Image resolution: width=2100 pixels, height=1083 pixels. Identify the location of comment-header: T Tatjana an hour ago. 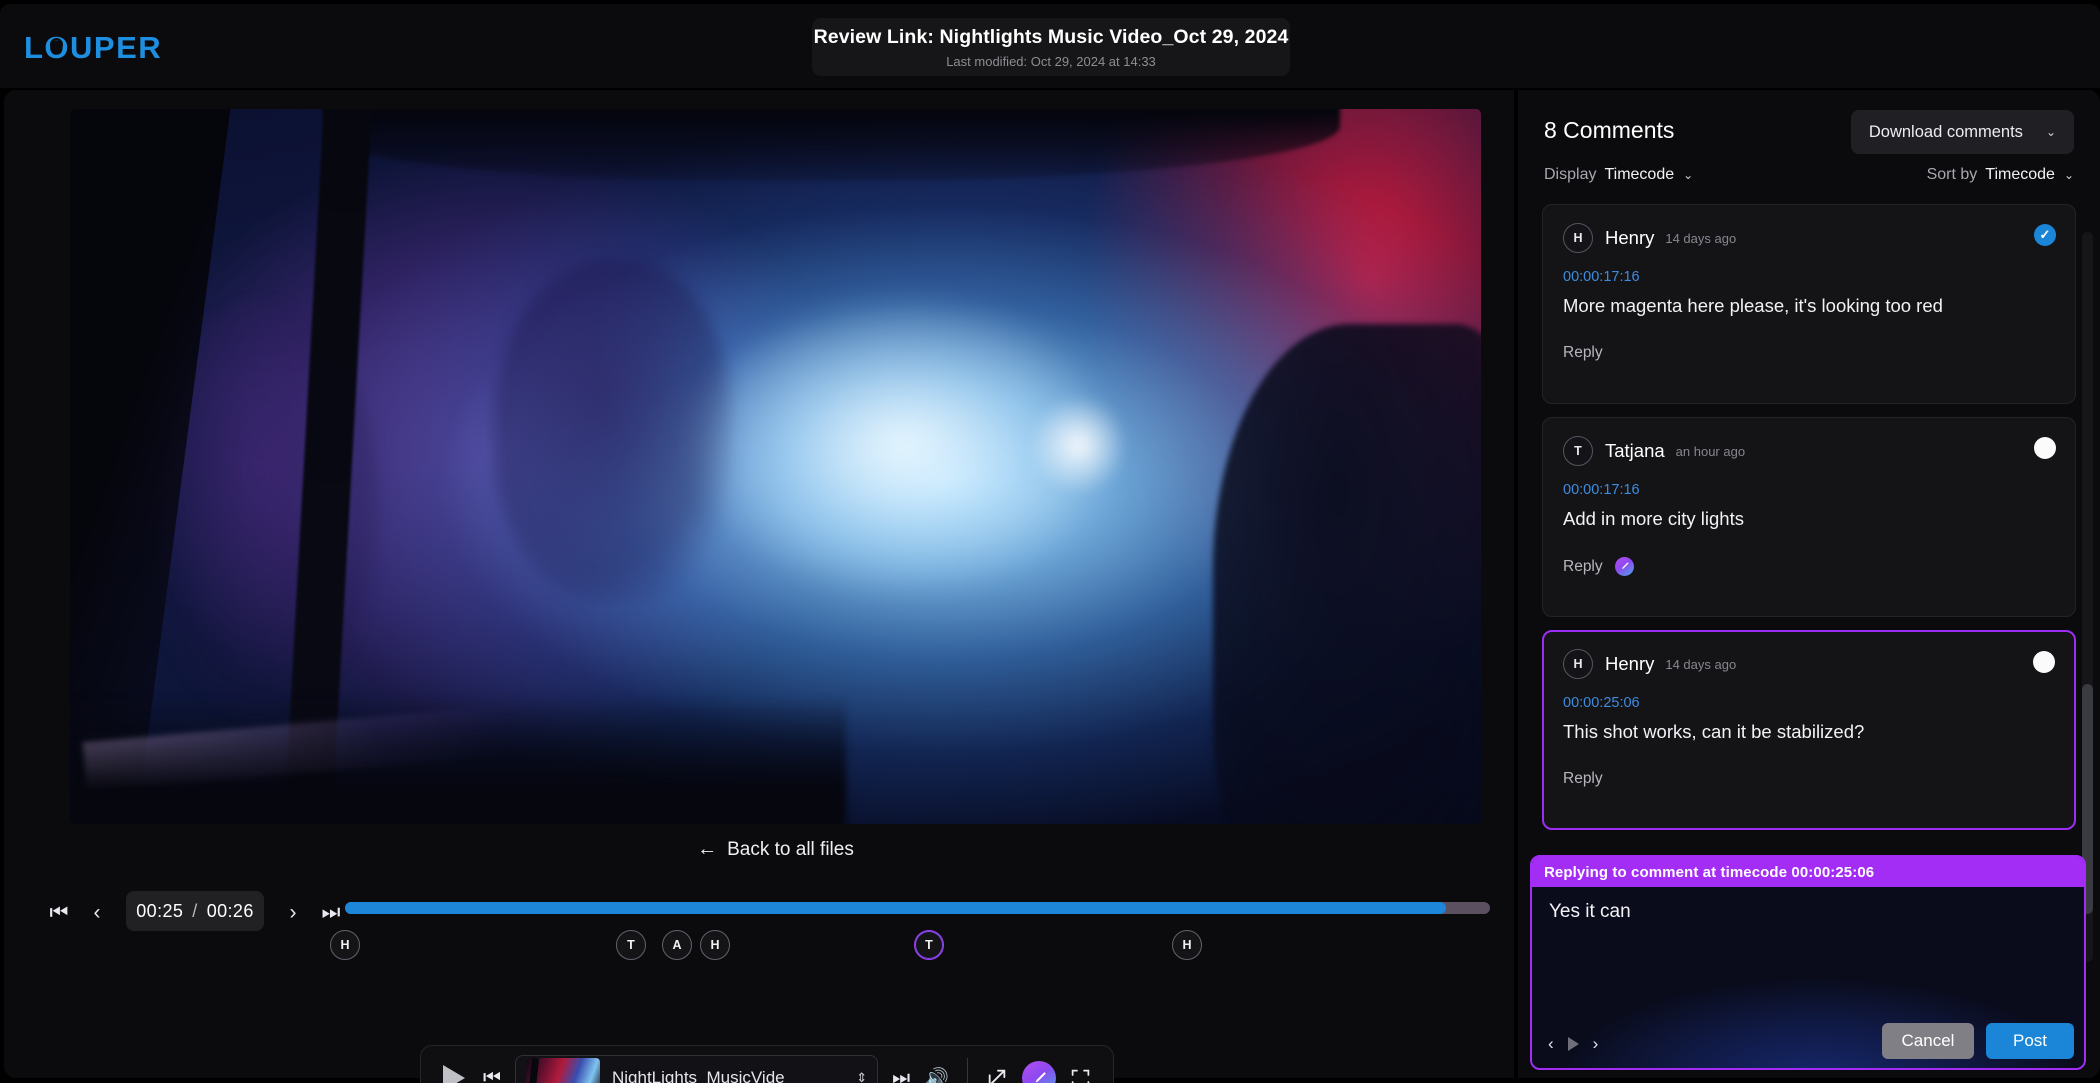
(1809, 451).